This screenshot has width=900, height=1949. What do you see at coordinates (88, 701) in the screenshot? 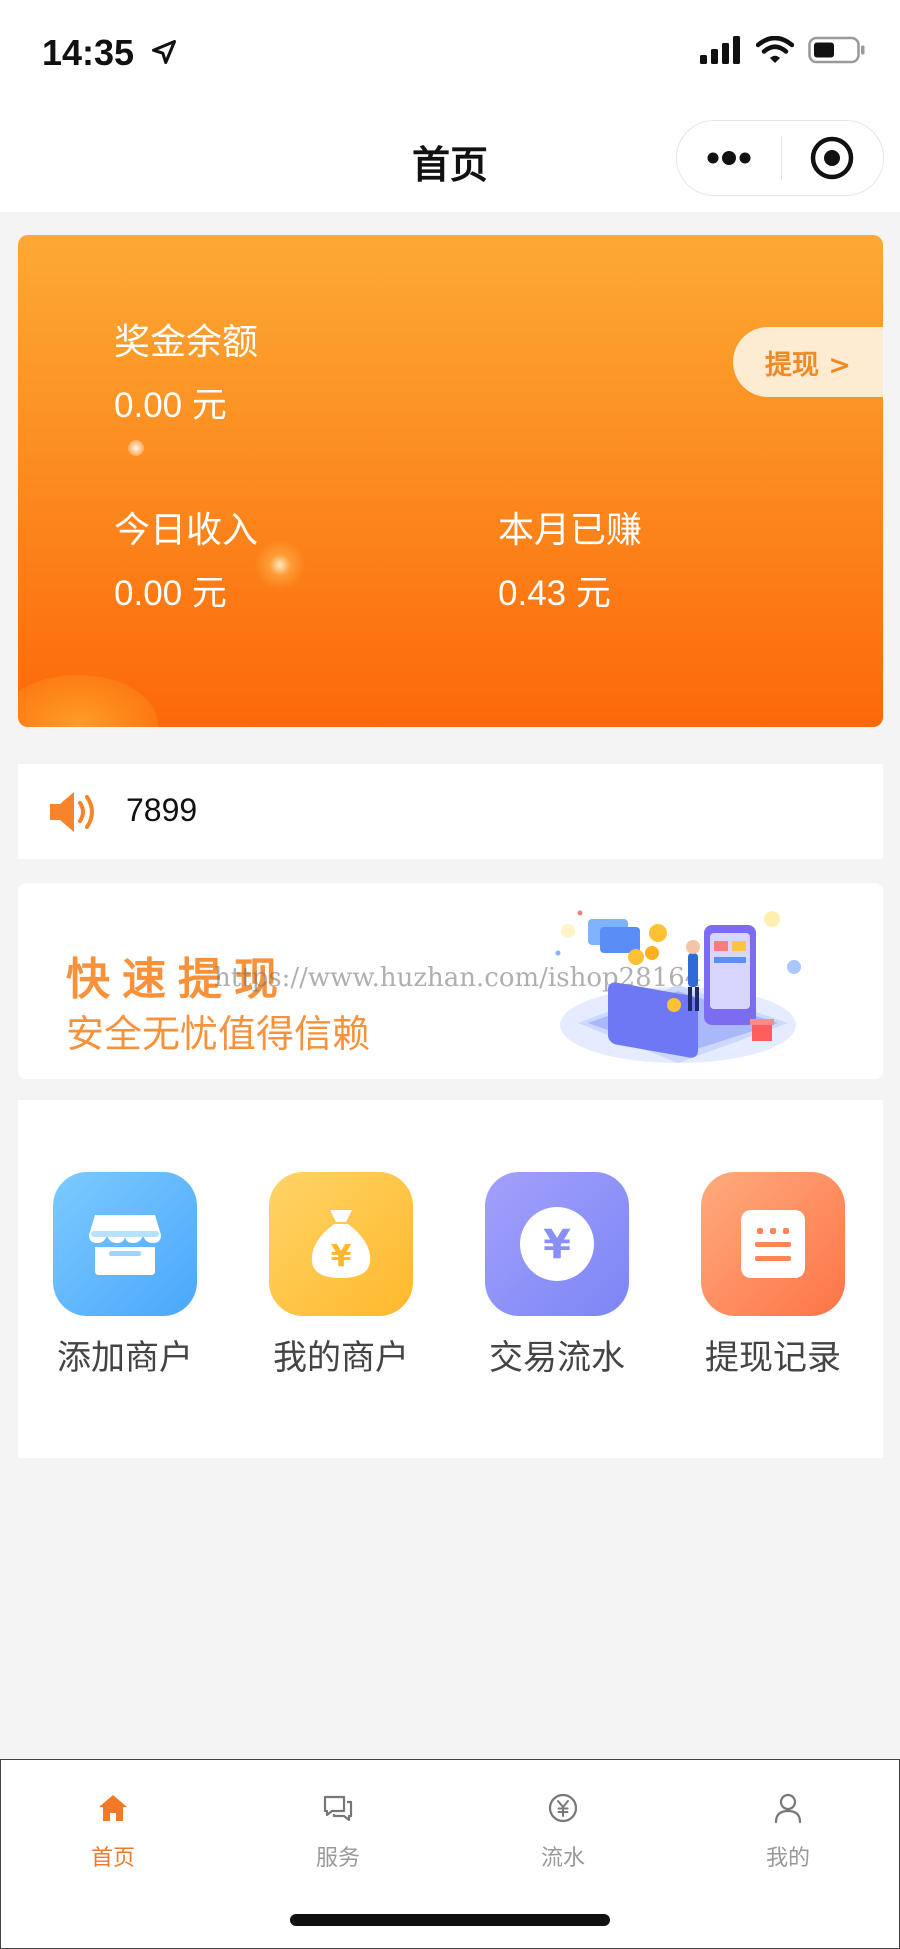
I see `glow-decoration` at bounding box center [88, 701].